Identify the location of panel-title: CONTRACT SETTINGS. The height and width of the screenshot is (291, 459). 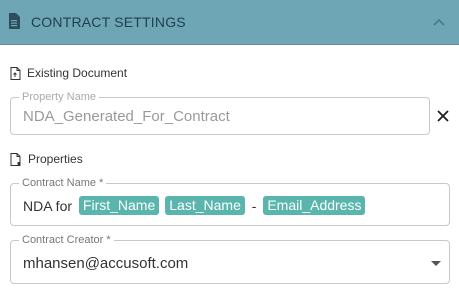
(108, 22).